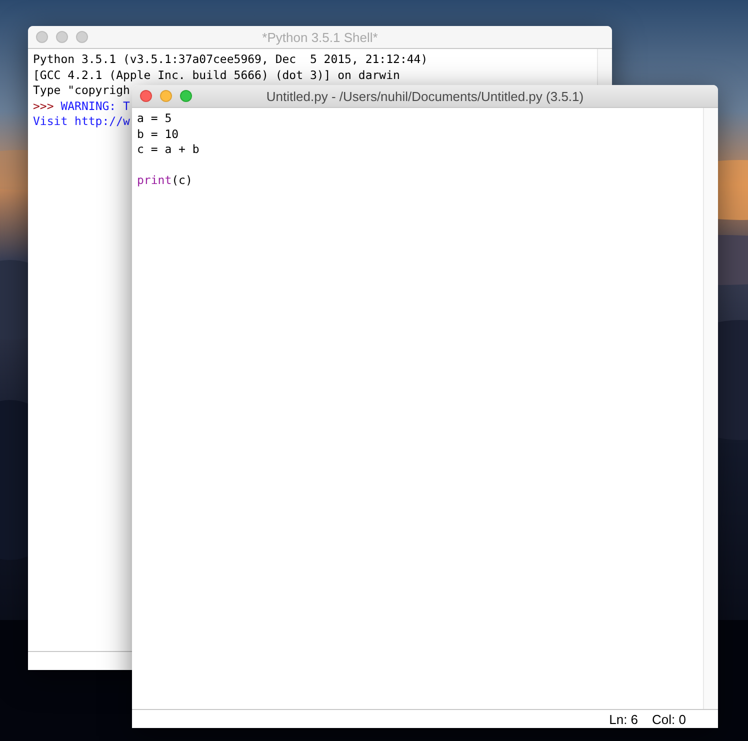 This screenshot has height=741, width=748. I want to click on line-number: Ln: 6, so click(623, 719).